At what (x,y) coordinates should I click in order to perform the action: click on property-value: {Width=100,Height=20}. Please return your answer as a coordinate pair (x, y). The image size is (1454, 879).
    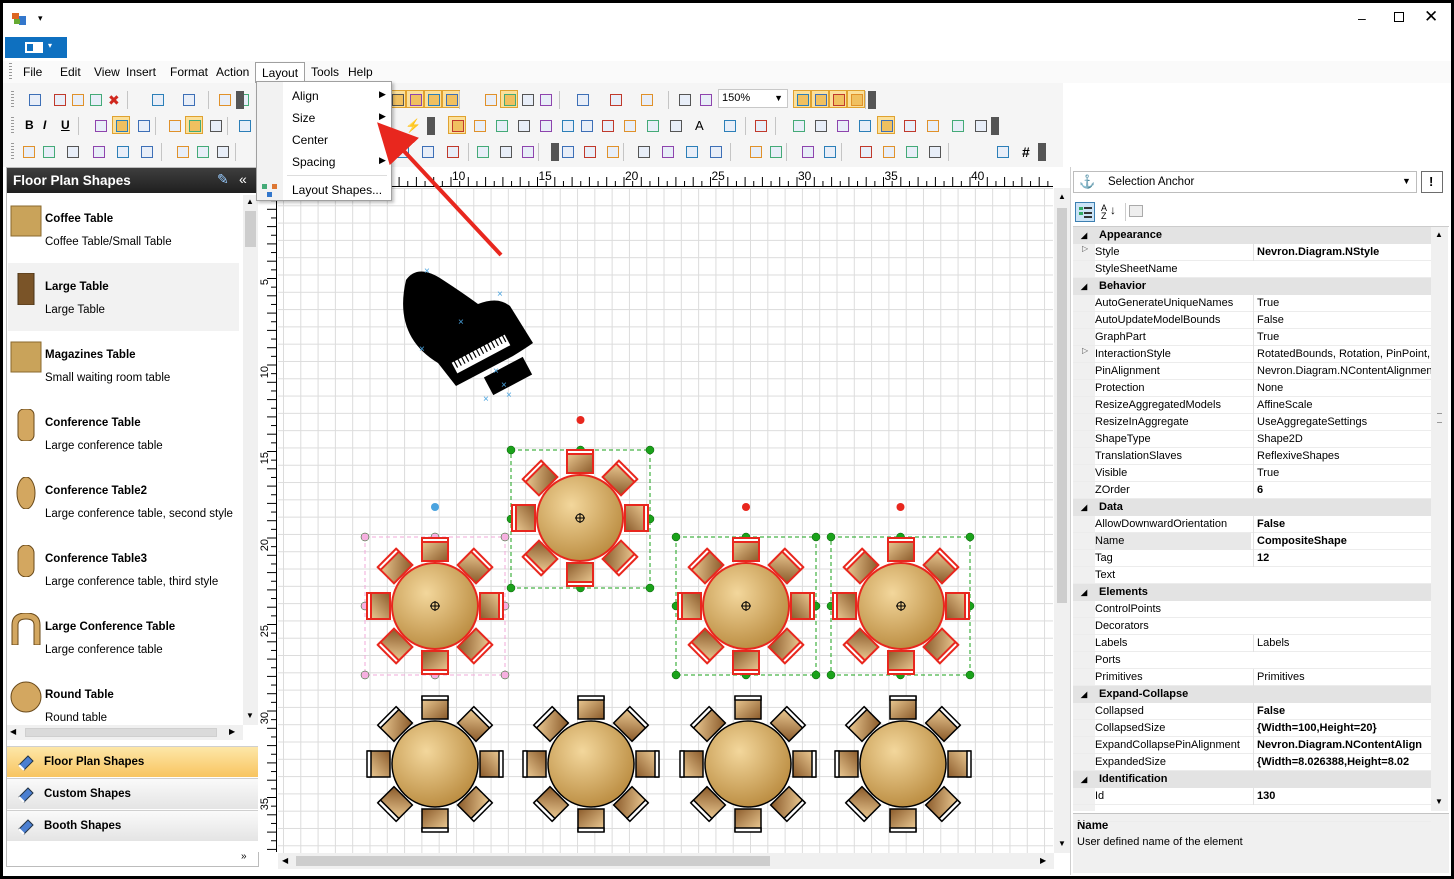
    Looking at the image, I should click on (1342, 728).